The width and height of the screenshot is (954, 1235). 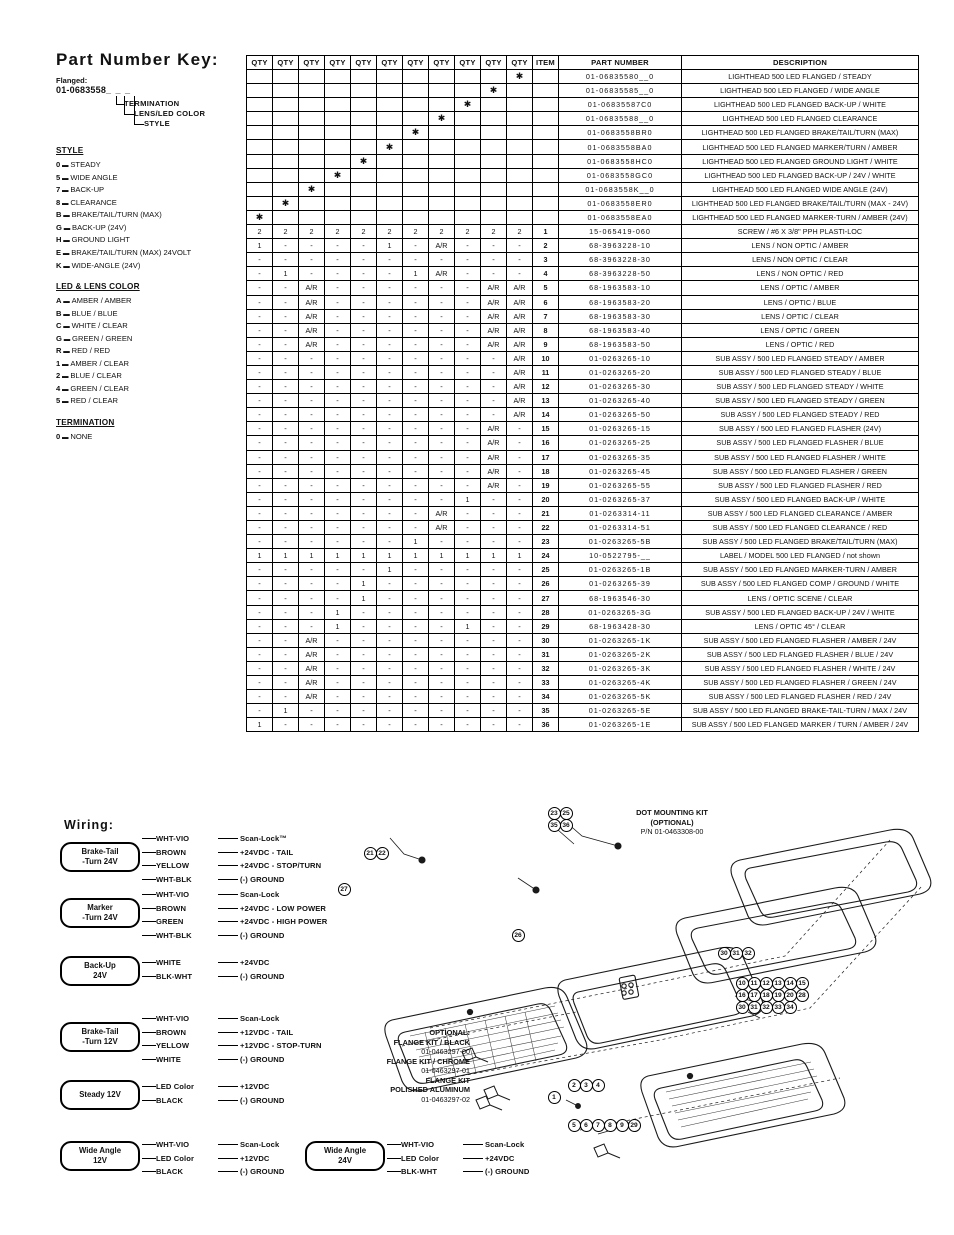 What do you see at coordinates (620, 62) in the screenshot?
I see `col-header-pn: PART NUMBER` at bounding box center [620, 62].